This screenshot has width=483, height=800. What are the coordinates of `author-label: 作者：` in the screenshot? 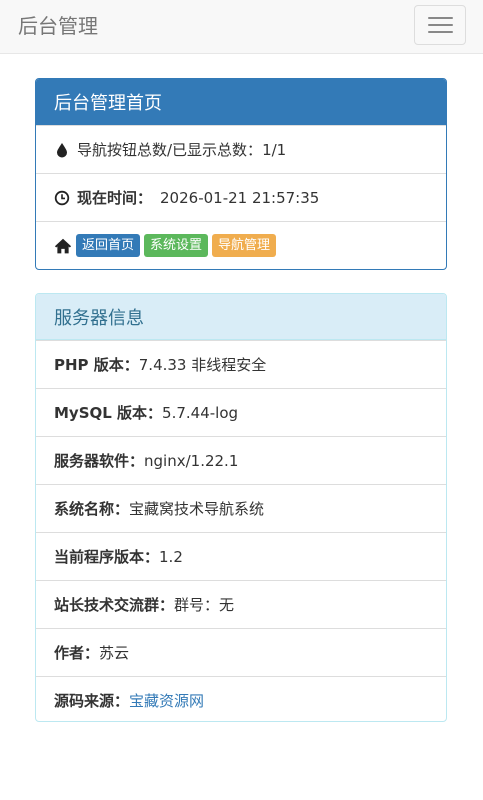 It's located at (77, 653).